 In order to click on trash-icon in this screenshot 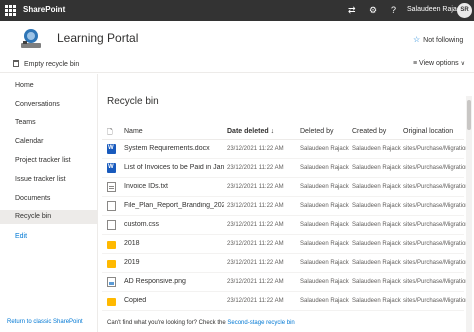, I will do `click(16, 63)`.